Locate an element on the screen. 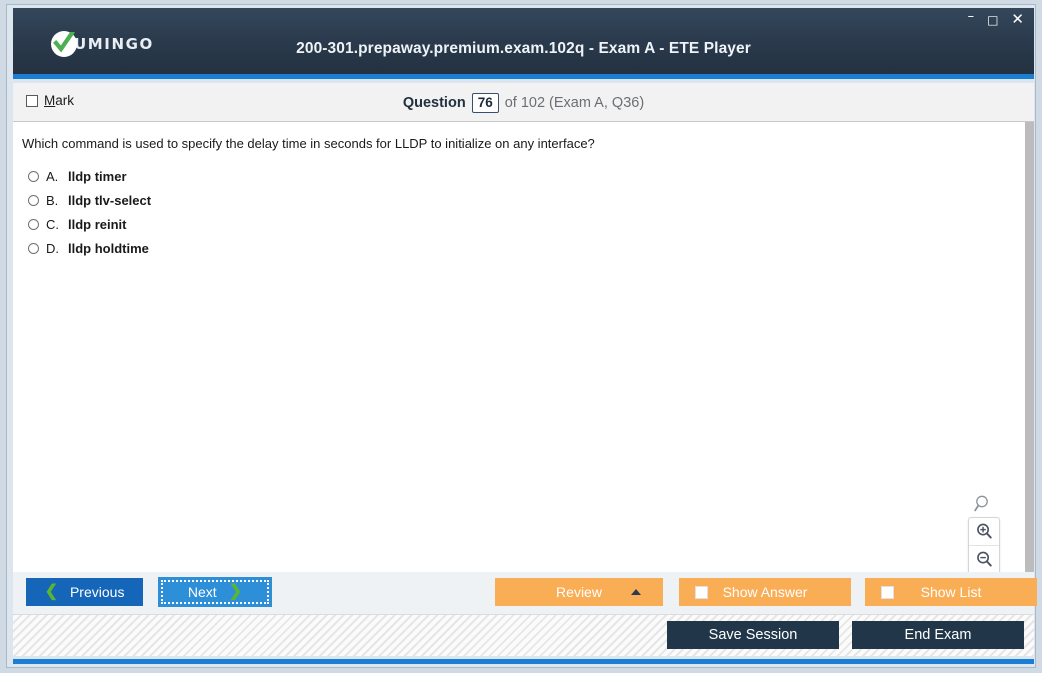  show-answer-button-label: Show Answer is located at coordinates (765, 592).